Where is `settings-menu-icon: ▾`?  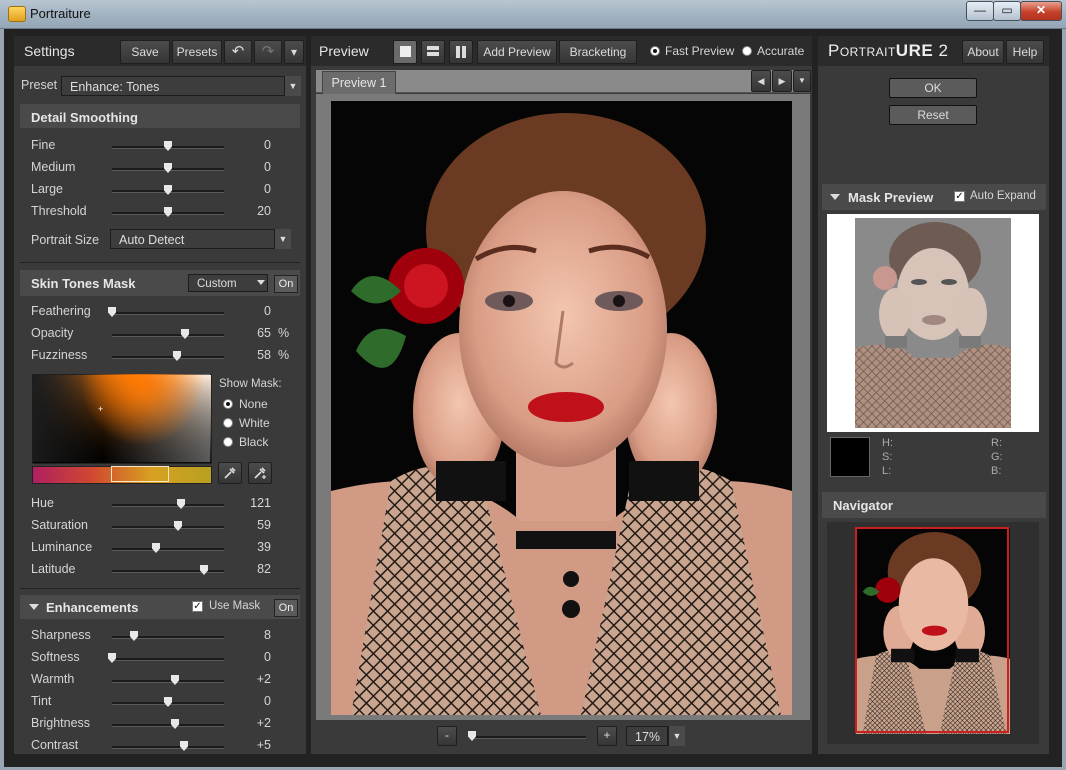
settings-menu-icon: ▾ is located at coordinates (294, 52).